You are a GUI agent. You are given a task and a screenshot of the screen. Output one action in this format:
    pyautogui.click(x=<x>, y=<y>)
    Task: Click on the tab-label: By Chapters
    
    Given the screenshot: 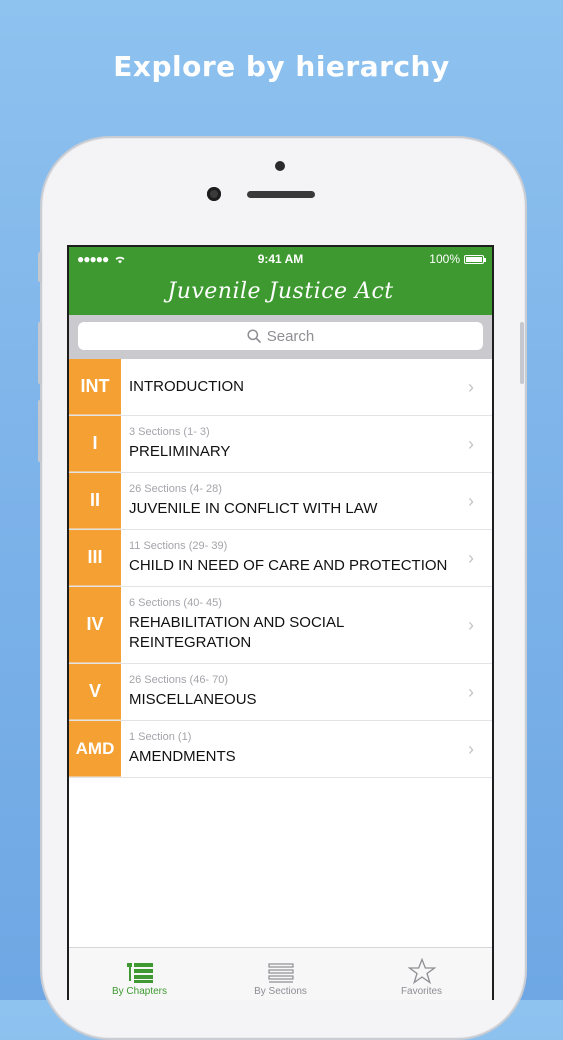 What is the action you would take?
    pyautogui.click(x=139, y=991)
    